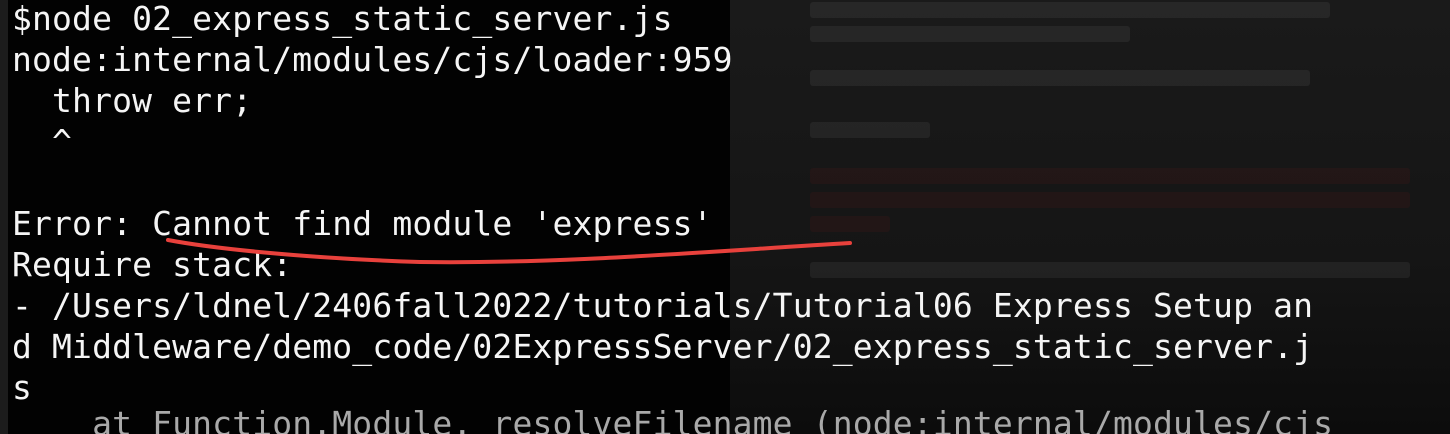 The height and width of the screenshot is (434, 1450). I want to click on terminal-throw-line: throw err;, so click(132, 100).